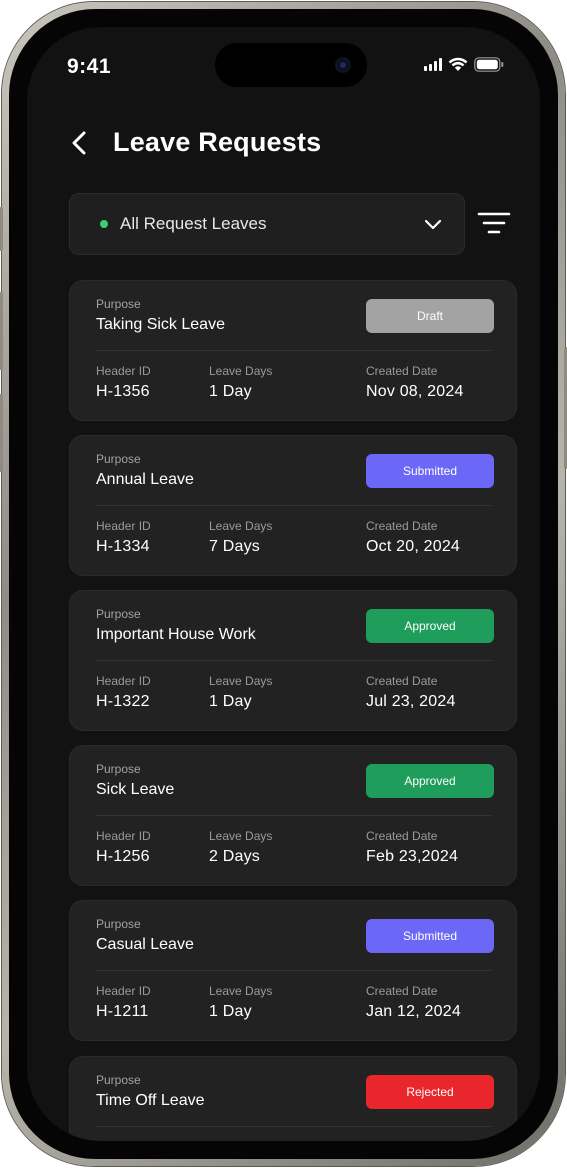  I want to click on header-id-value: H-1356, so click(123, 391).